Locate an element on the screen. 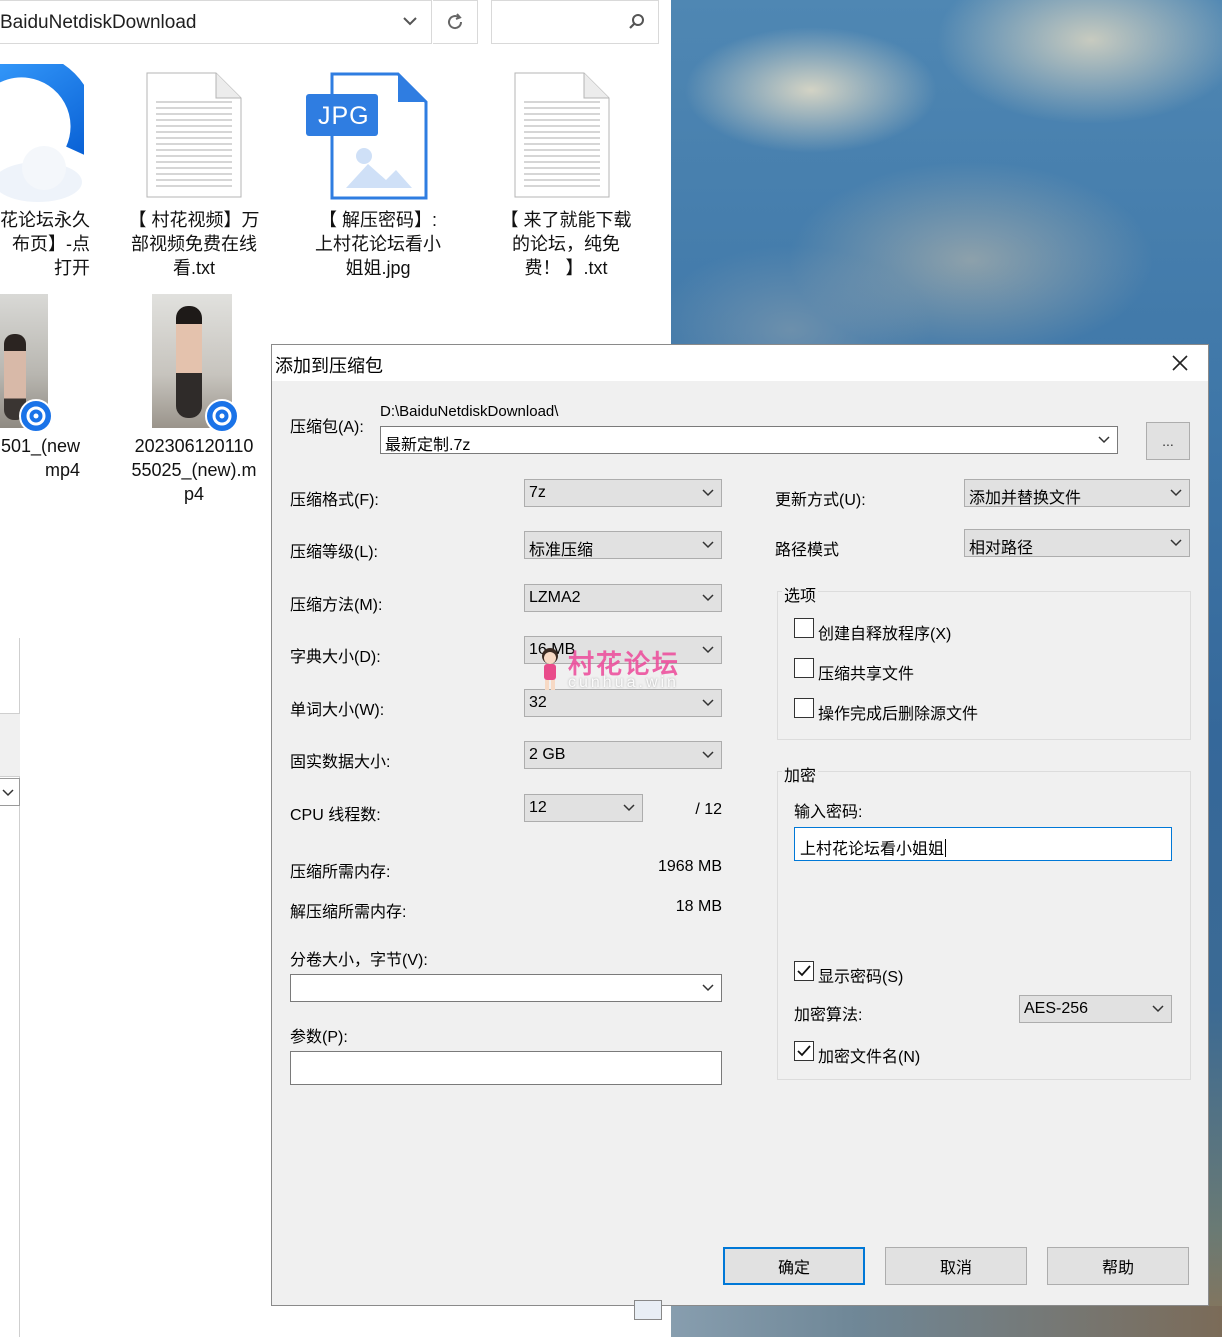 Image resolution: width=1222 pixels, height=1337 pixels. method-combo: LZMA2 is located at coordinates (623, 598).